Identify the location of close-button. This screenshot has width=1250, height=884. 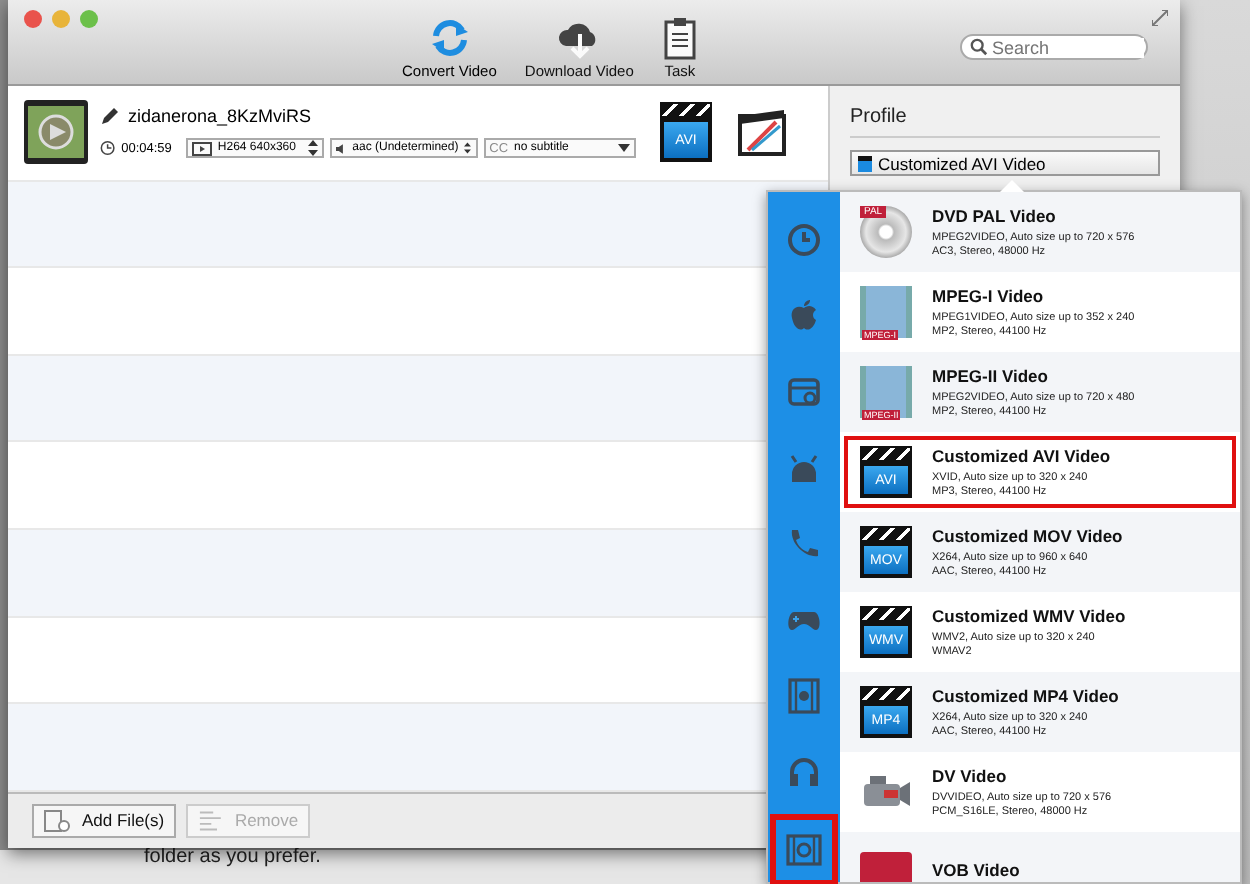
(33, 19).